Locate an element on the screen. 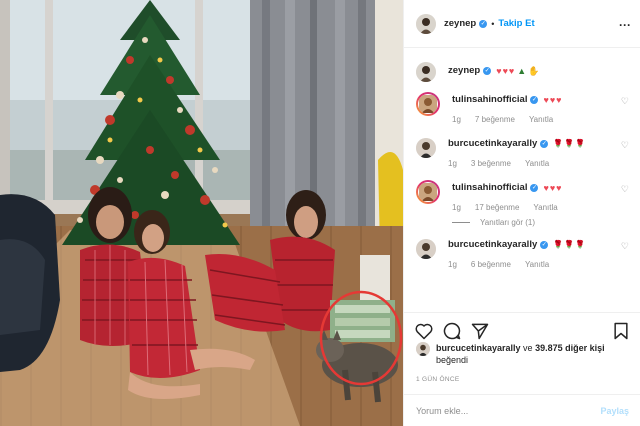 This screenshot has width=640, height=426. likes-suffix: beğendi is located at coordinates (452, 360).